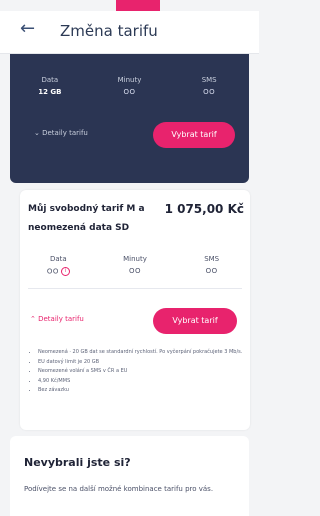 The image size is (320, 516). I want to click on stat-data: Data 12 GB, so click(50, 86).